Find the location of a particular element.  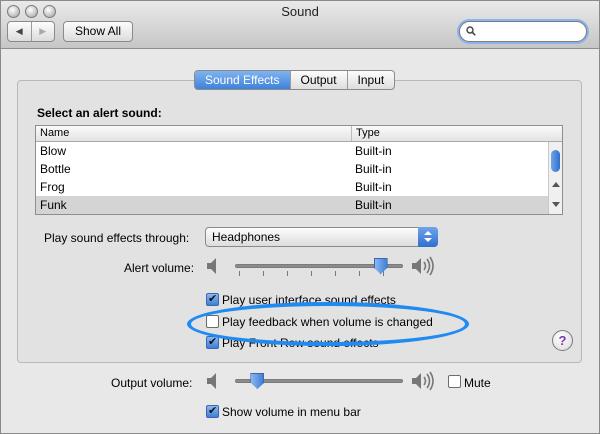

scroll-up-arrow is located at coordinates (556, 184).